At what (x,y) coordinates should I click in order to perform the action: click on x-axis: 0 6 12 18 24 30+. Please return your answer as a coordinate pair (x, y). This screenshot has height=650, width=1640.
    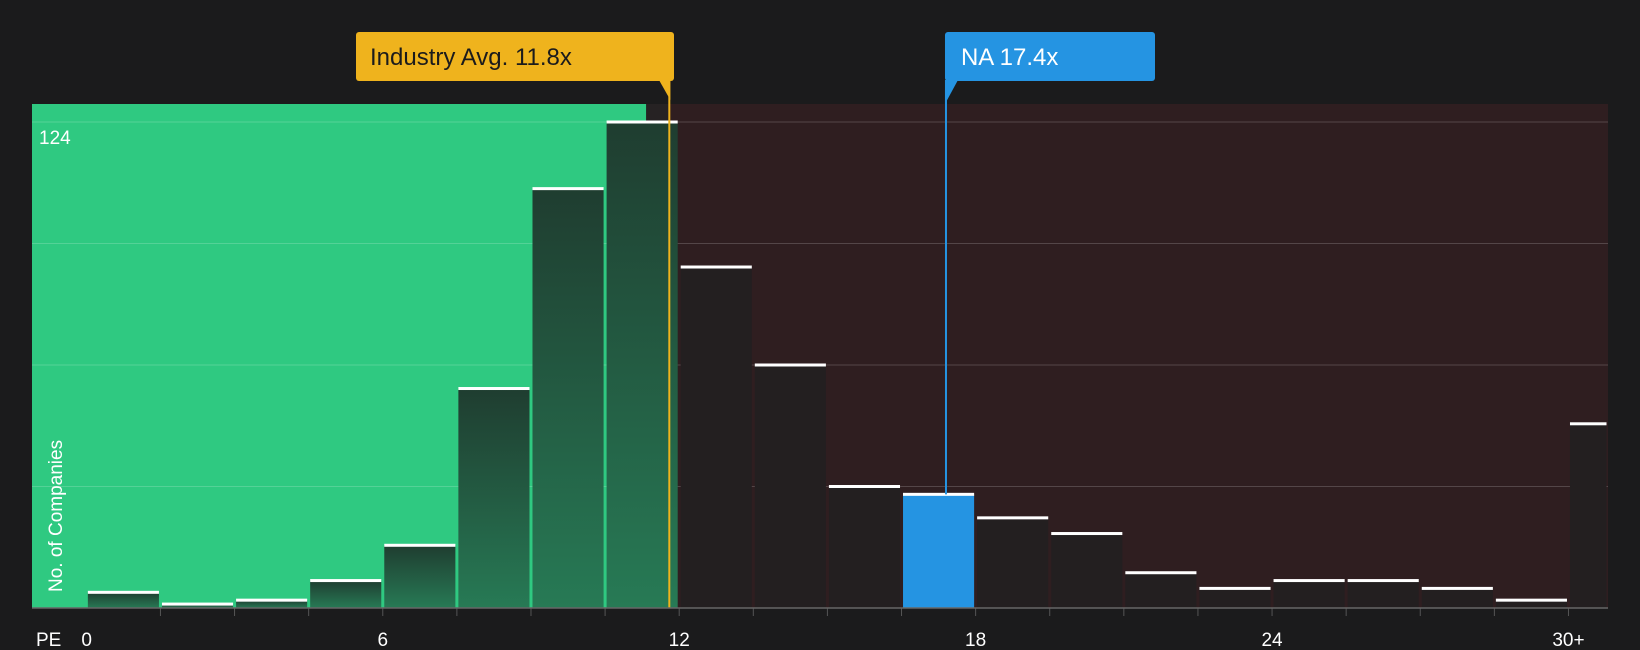
    Looking at the image, I should click on (820, 628).